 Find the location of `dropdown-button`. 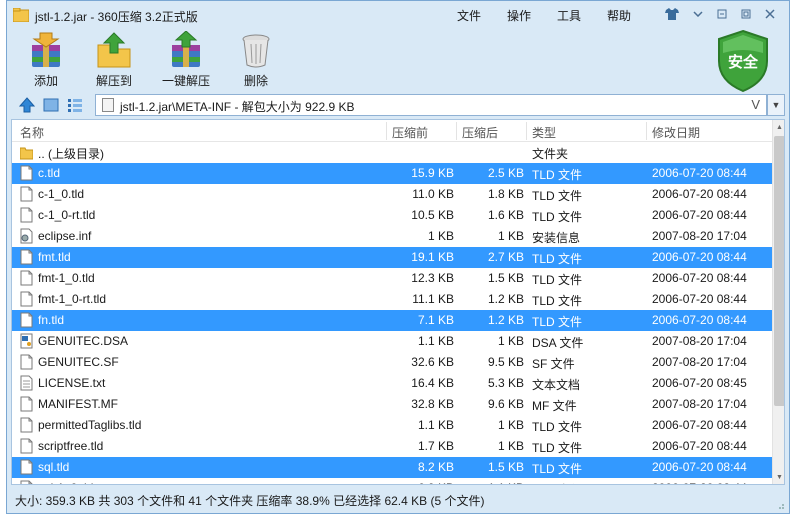

dropdown-button is located at coordinates (698, 14).